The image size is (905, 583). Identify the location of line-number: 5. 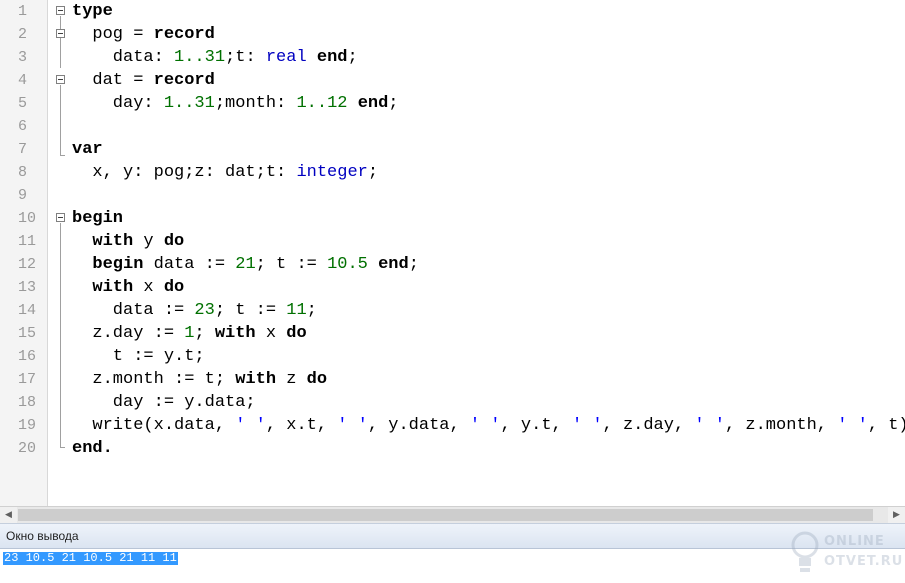
(23, 103).